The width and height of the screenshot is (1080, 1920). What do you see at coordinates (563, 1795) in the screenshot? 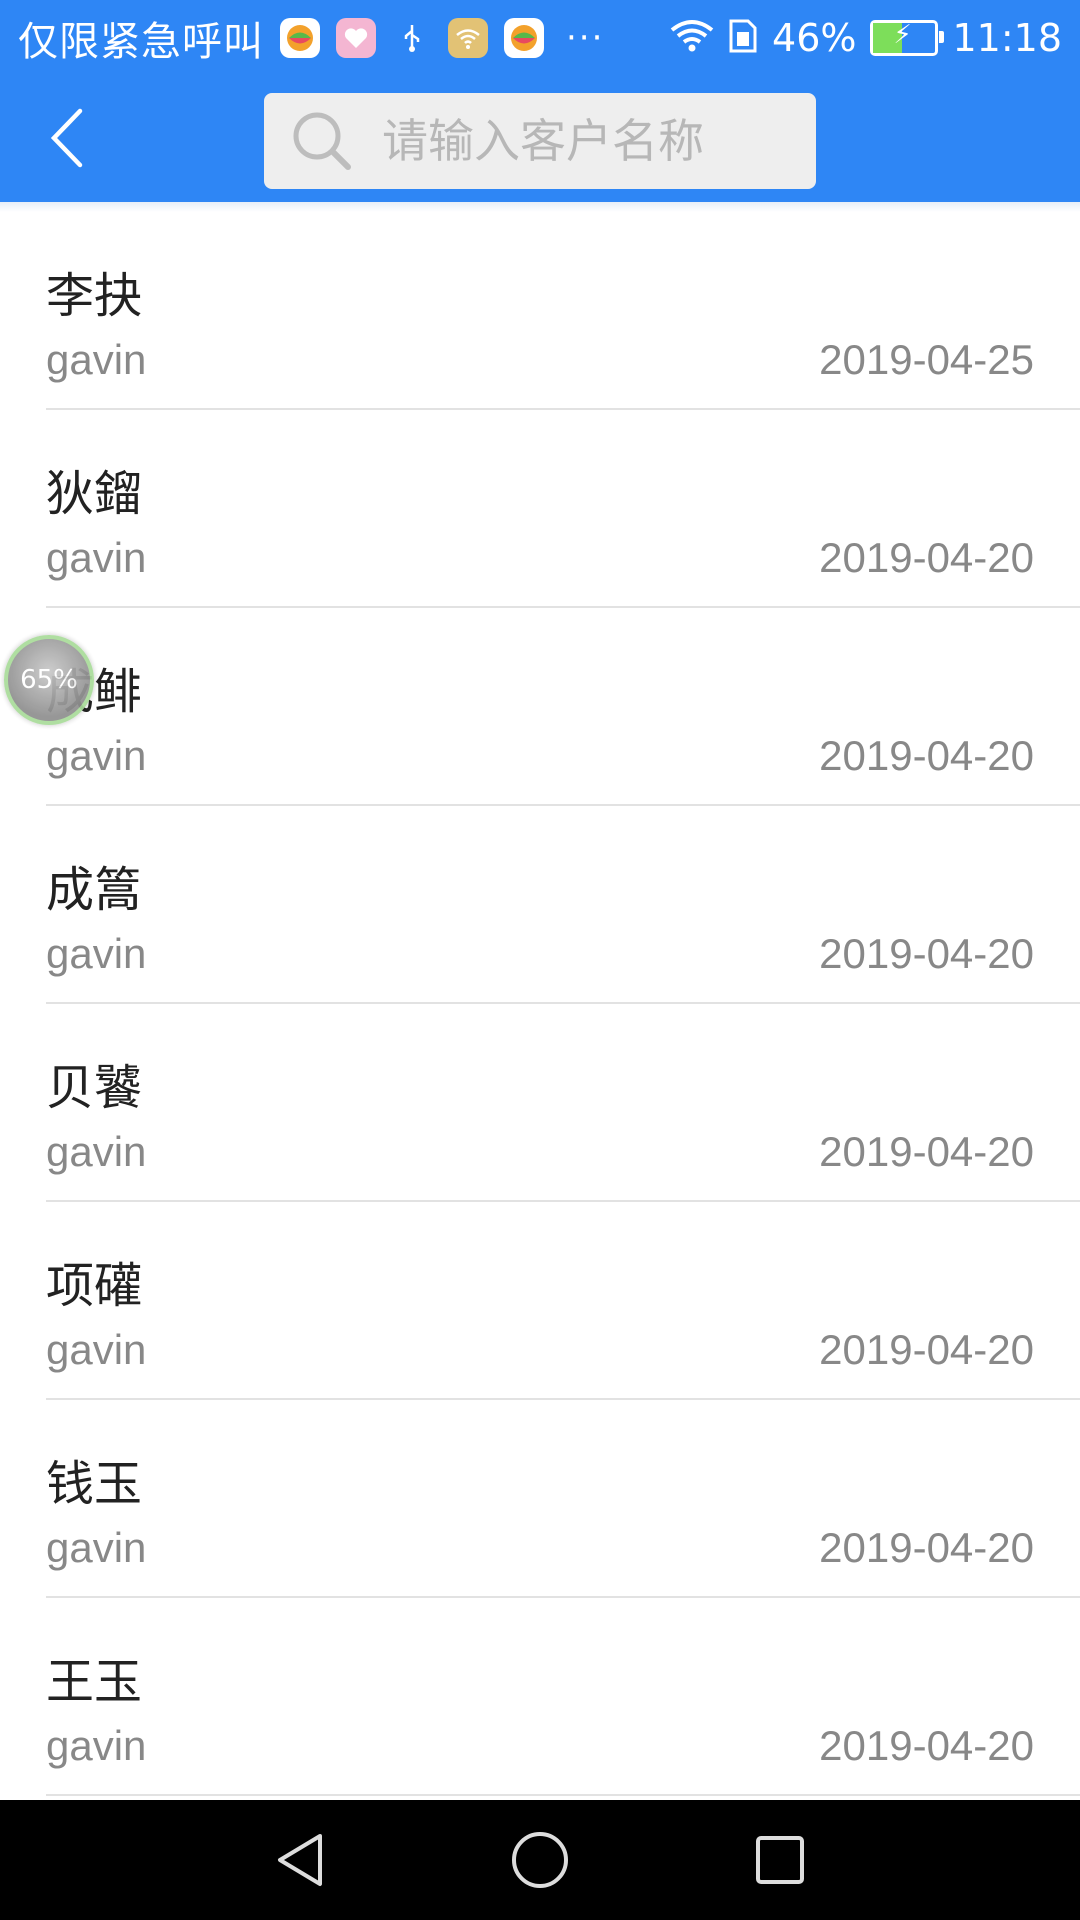
I see `divider` at bounding box center [563, 1795].